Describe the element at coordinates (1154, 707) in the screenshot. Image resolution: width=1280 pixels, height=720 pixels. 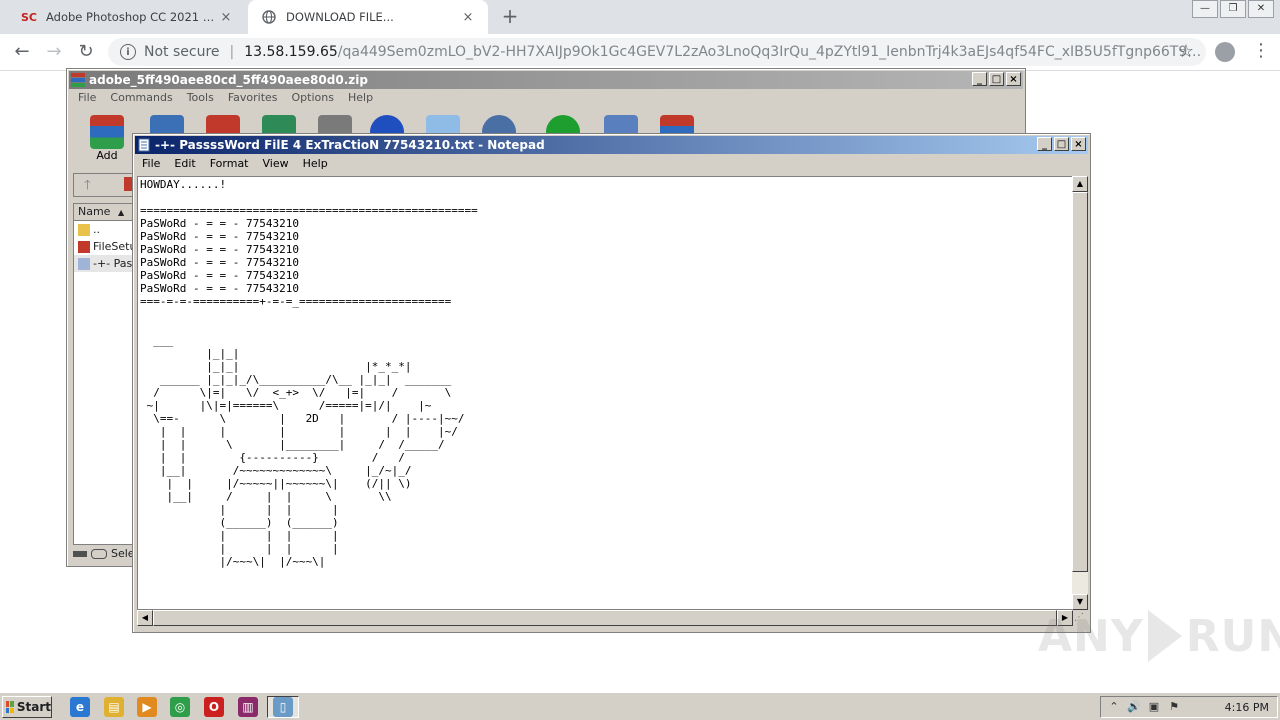
I see `network-icon: ▣` at that location.